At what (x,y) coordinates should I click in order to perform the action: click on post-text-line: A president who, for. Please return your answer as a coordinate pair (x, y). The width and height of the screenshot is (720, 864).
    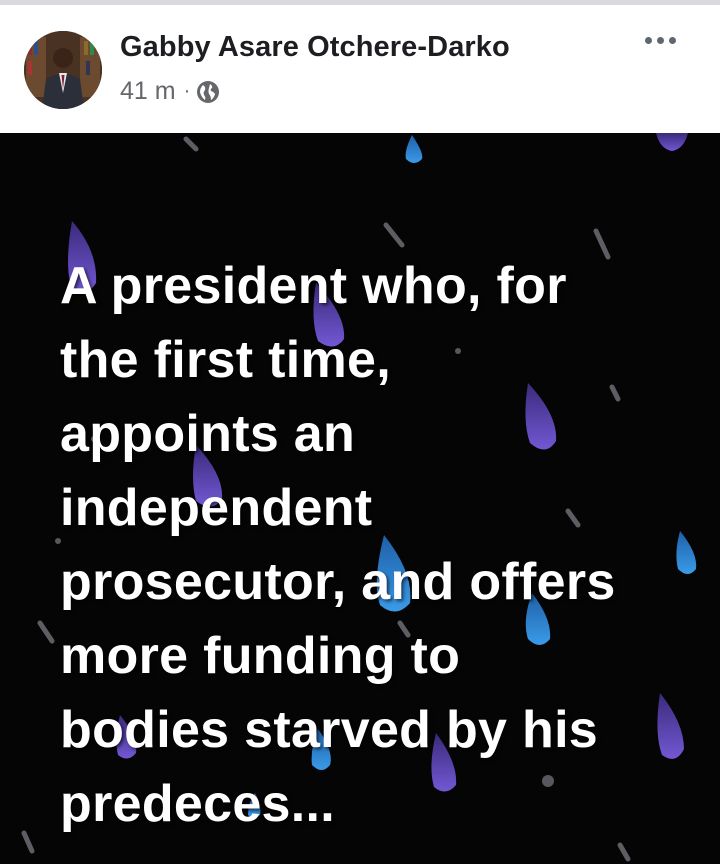
    Looking at the image, I should click on (313, 286).